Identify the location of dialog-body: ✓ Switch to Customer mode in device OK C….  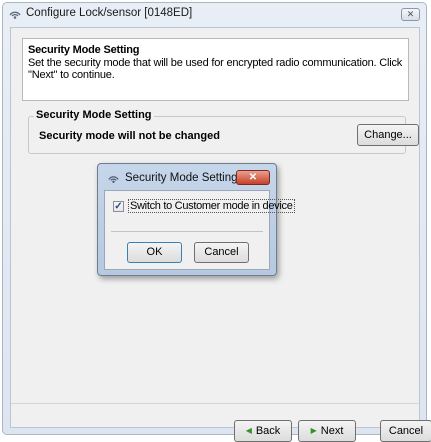
(199, 230).